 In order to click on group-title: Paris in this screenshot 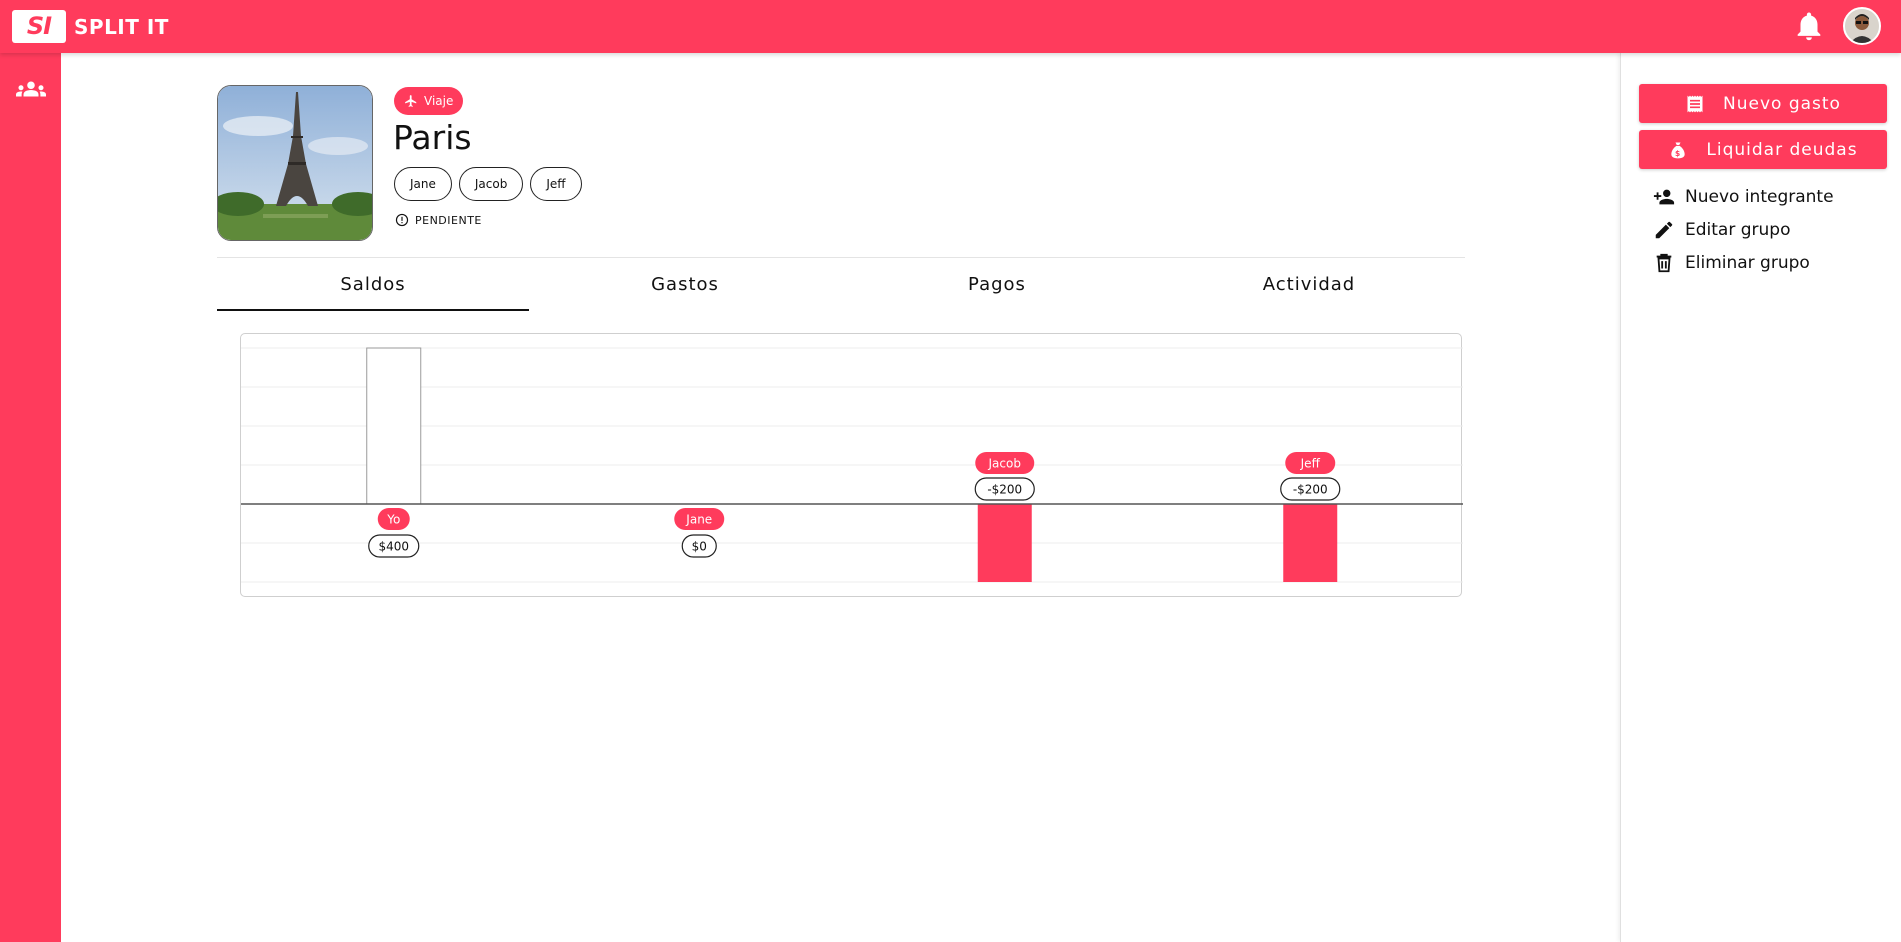, I will do `click(432, 137)`.